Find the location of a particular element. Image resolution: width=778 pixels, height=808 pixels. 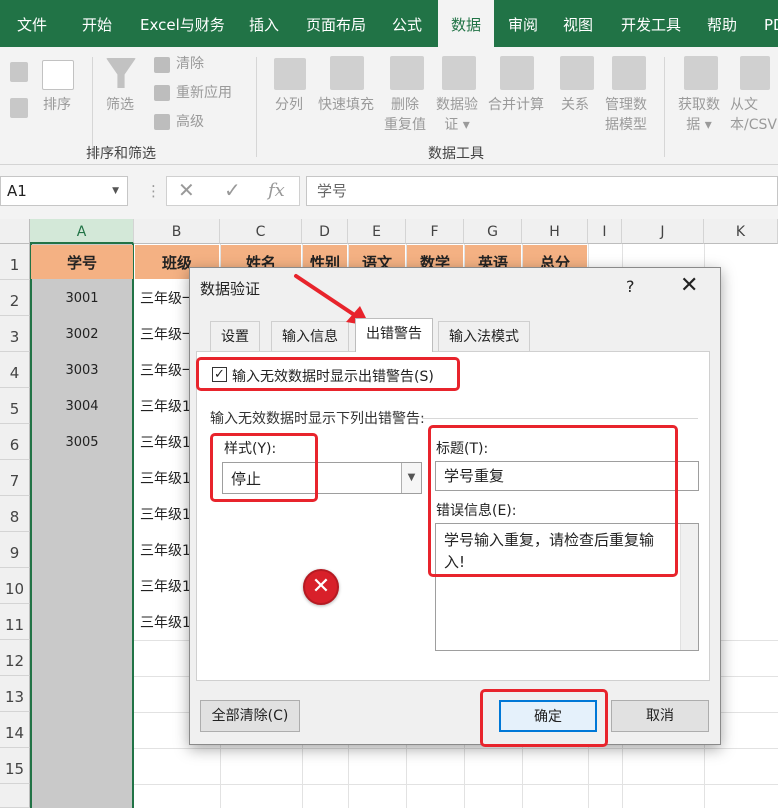

sort-button: 排序 is located at coordinates (57, 105).